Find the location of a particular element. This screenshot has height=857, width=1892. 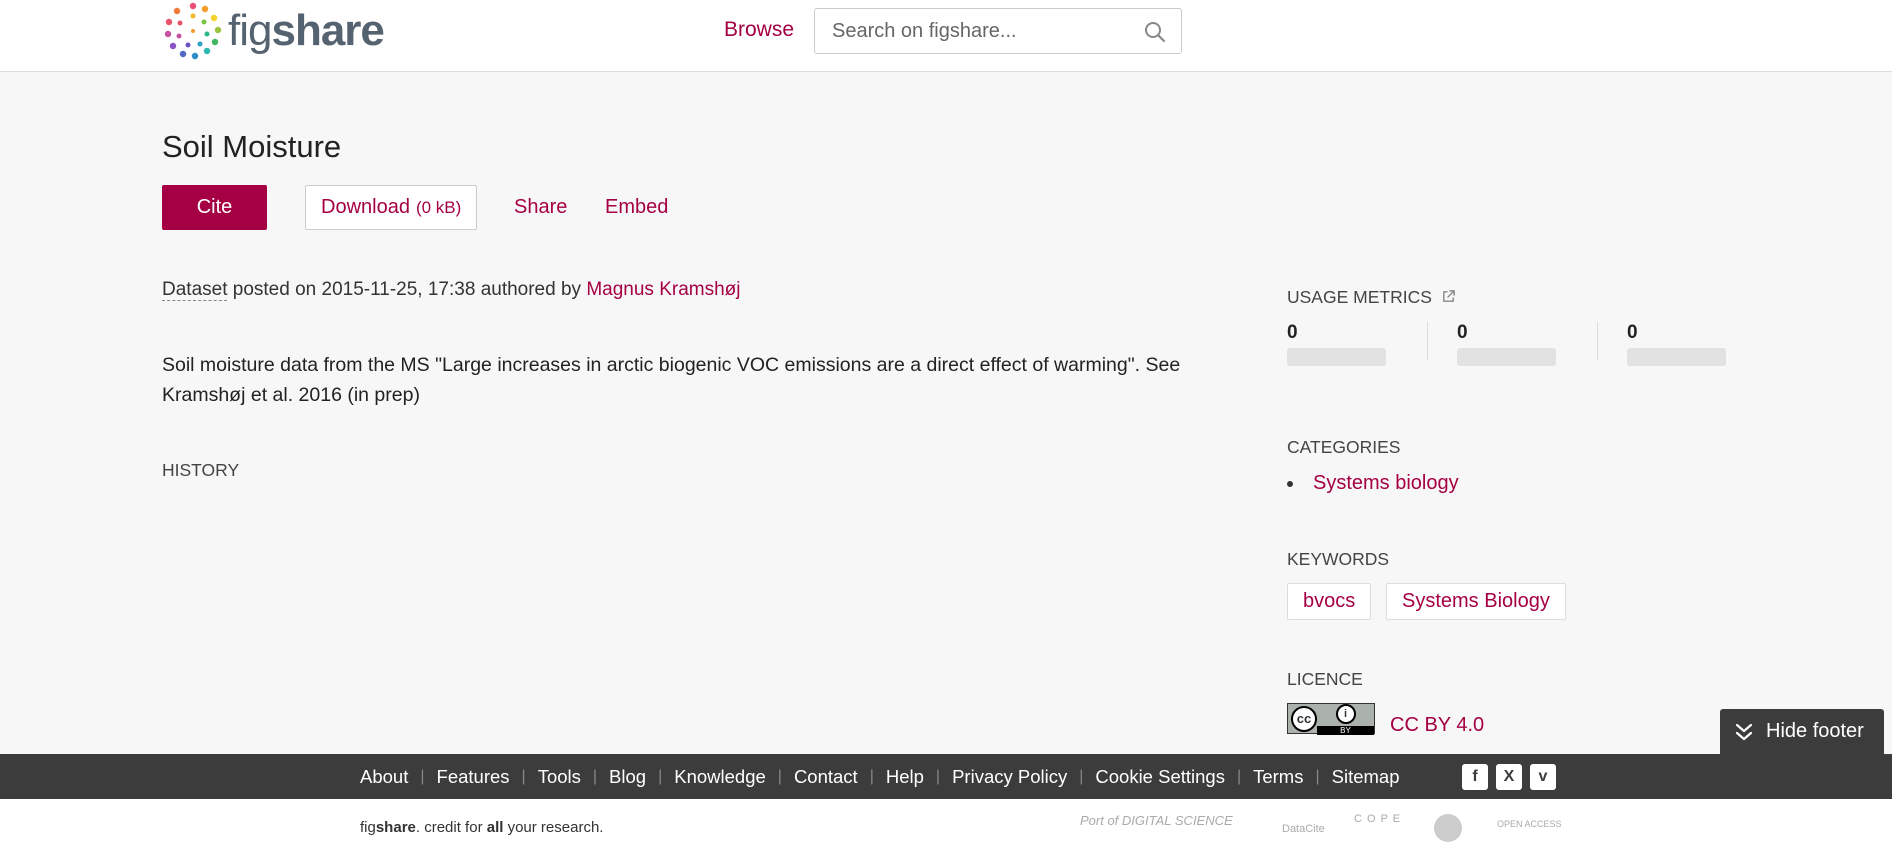

licence-link: CC BY 4.0 is located at coordinates (1437, 725).